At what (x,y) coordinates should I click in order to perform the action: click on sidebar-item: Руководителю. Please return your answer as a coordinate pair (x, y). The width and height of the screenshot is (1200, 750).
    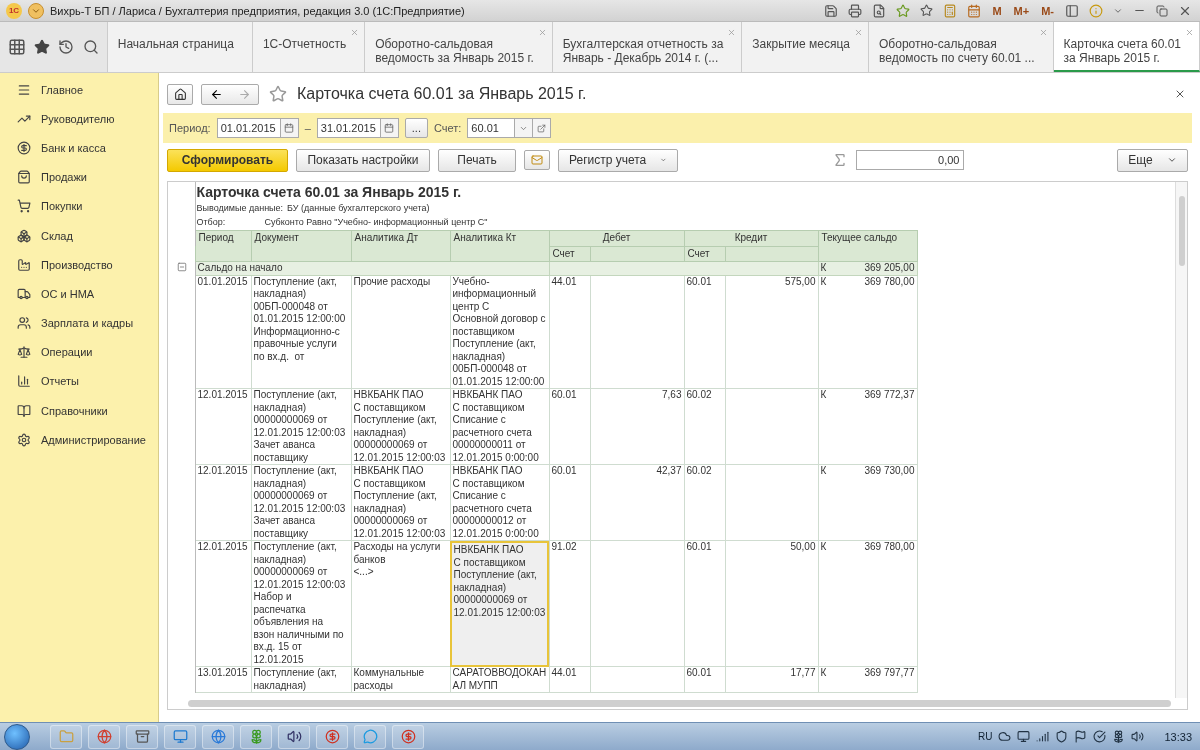
    Looking at the image, I should click on (79, 119).